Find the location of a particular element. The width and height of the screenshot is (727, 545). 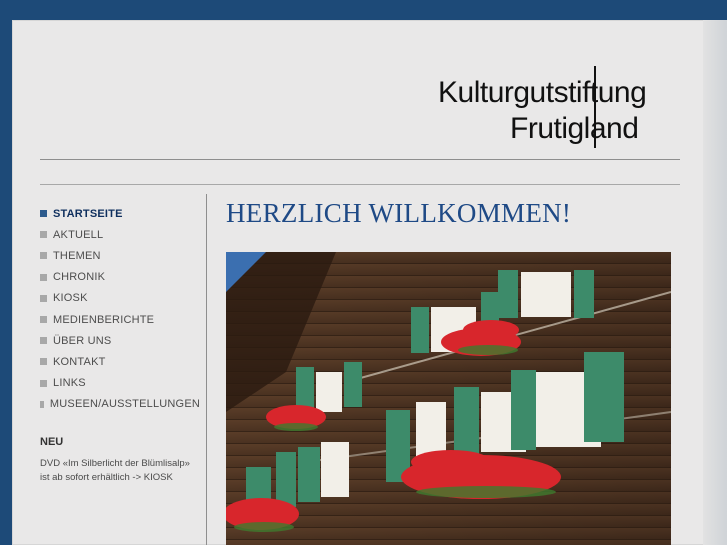

nav-item-chronik: CHRONIK is located at coordinates (120, 277).